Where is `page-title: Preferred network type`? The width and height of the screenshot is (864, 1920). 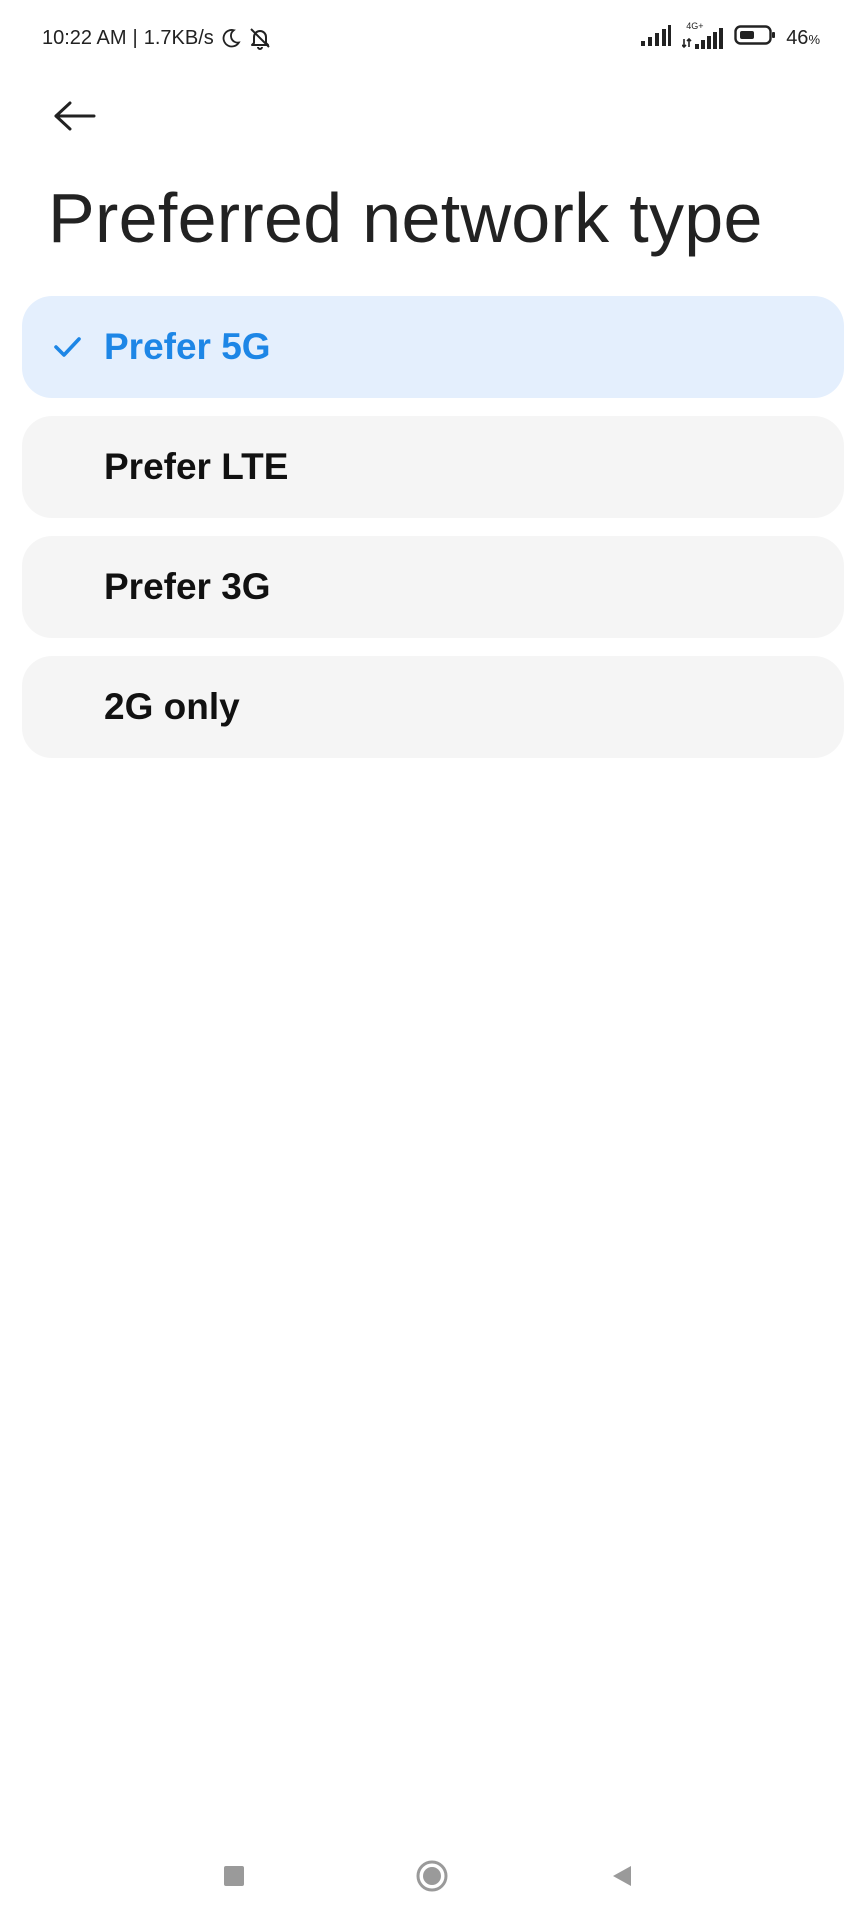
page-title: Preferred network type is located at coordinates (405, 218).